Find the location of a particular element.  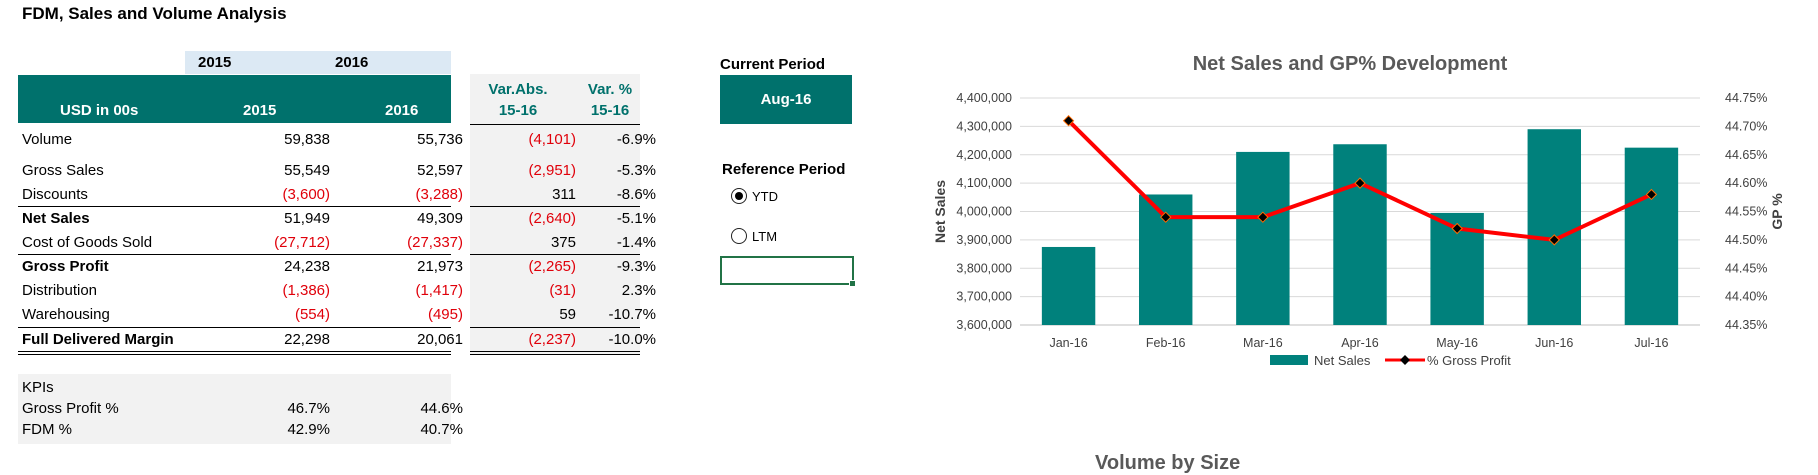

value-2015: 51,949 is located at coordinates (307, 218).